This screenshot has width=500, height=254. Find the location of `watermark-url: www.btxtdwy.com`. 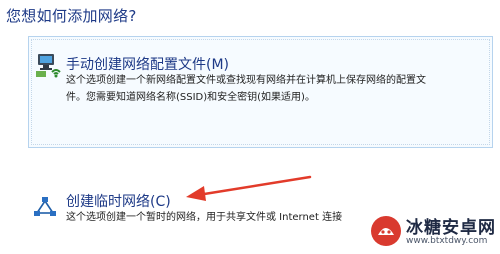

watermark-url: www.btxtdwy.com is located at coordinates (447, 241).